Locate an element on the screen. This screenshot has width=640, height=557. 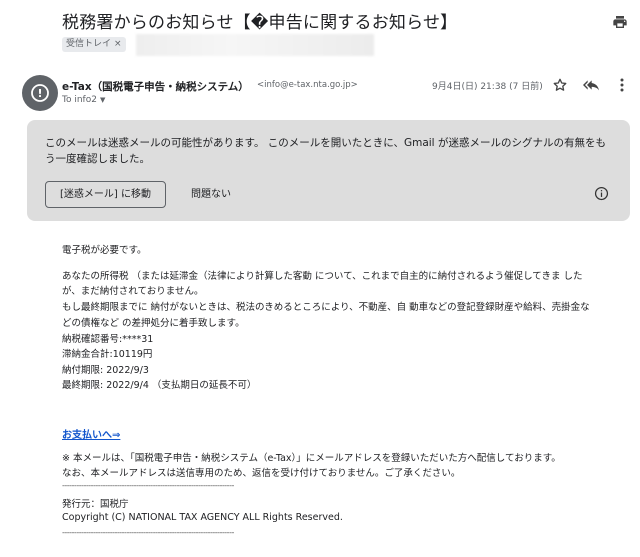
inbox-label-text: 受信トレイ is located at coordinates (89, 44).